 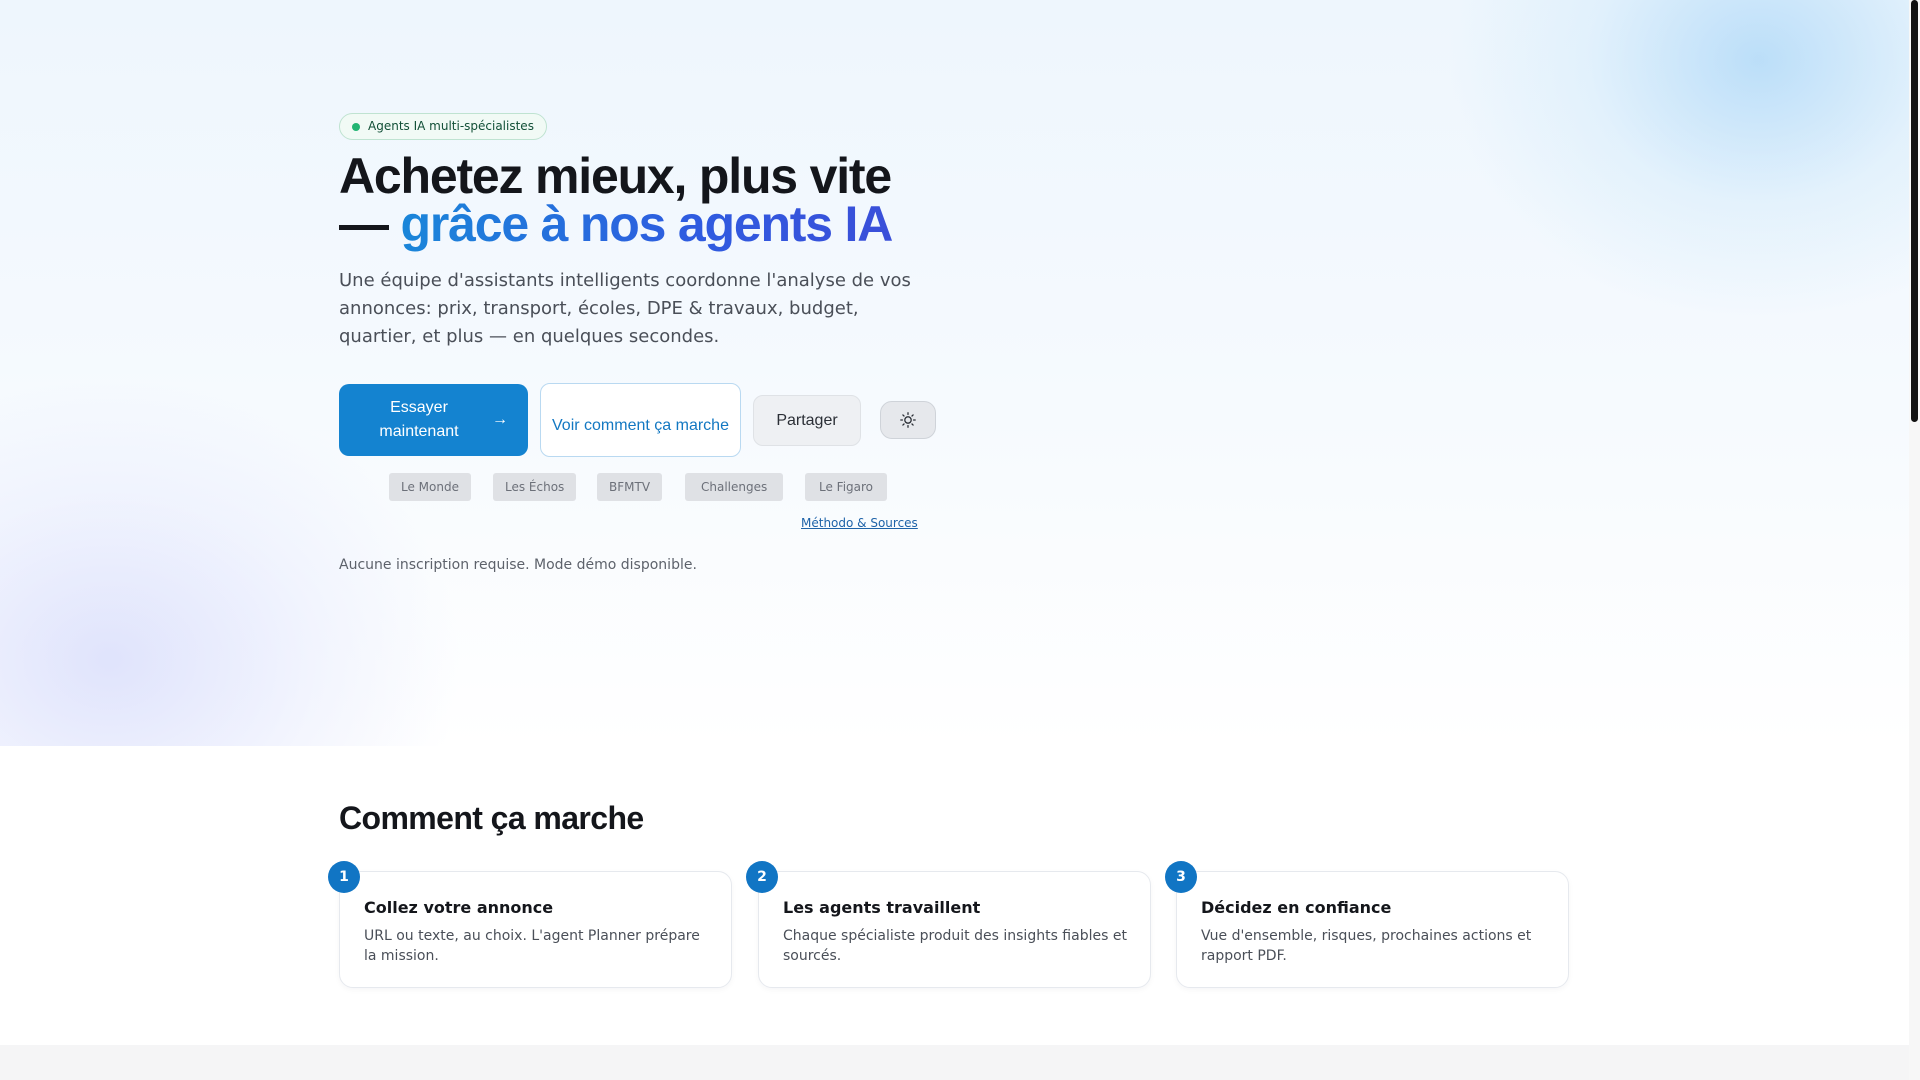 What do you see at coordinates (1914, 540) in the screenshot?
I see `page-scrollbar` at bounding box center [1914, 540].